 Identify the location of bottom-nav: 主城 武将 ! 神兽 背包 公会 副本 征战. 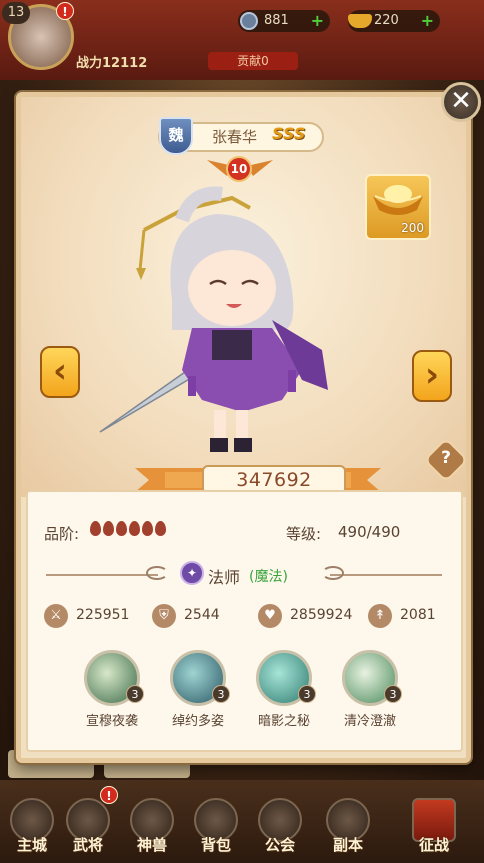
(242, 821).